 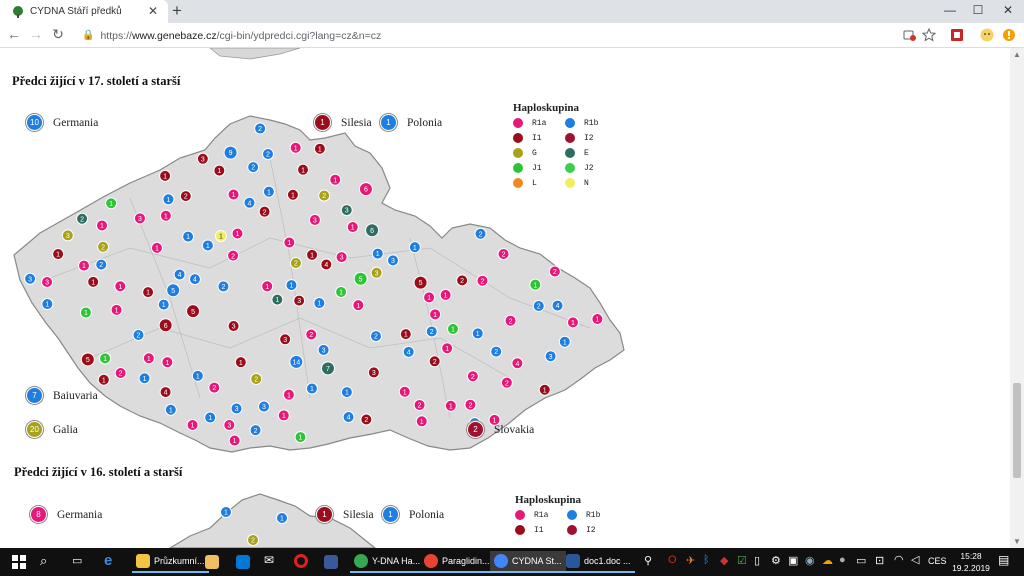 What do you see at coordinates (1017, 54) in the screenshot?
I see `scroll-up-icon: ▲` at bounding box center [1017, 54].